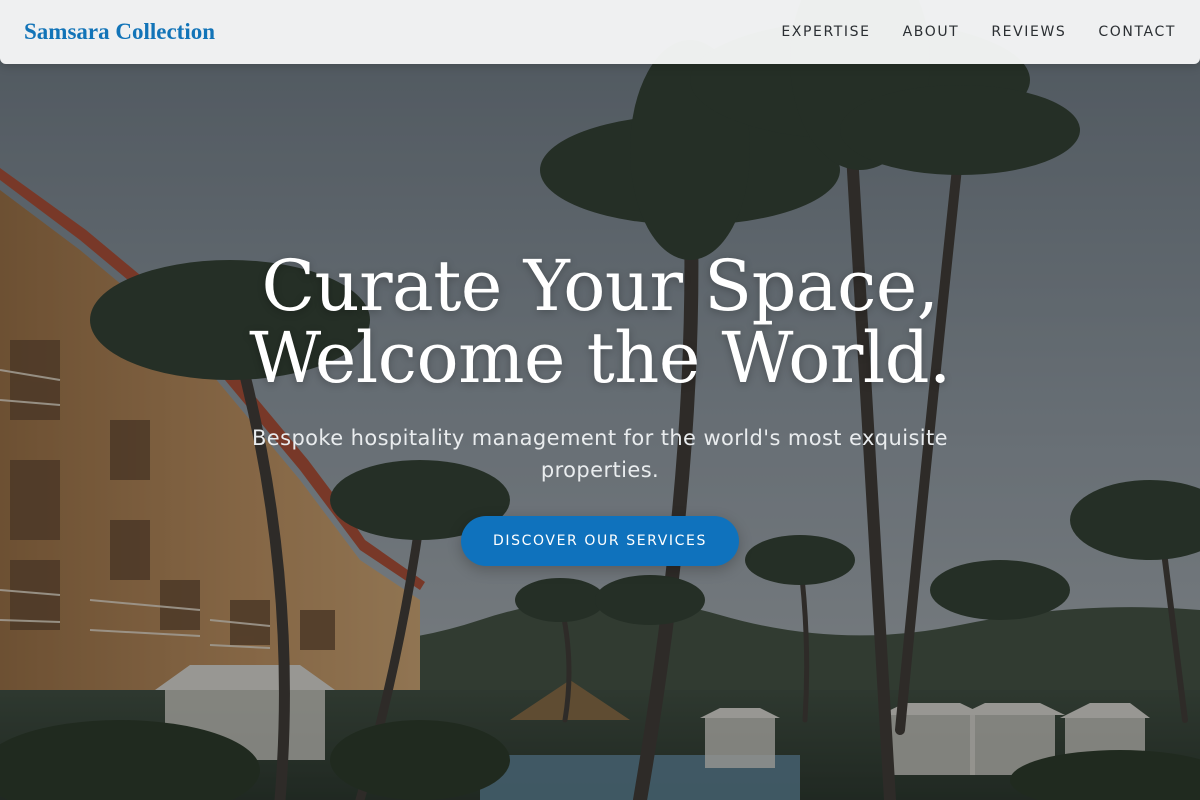 The height and width of the screenshot is (800, 1200). Describe the element at coordinates (825, 32) in the screenshot. I see `nav-link-expertise: EXPERTISE` at that location.